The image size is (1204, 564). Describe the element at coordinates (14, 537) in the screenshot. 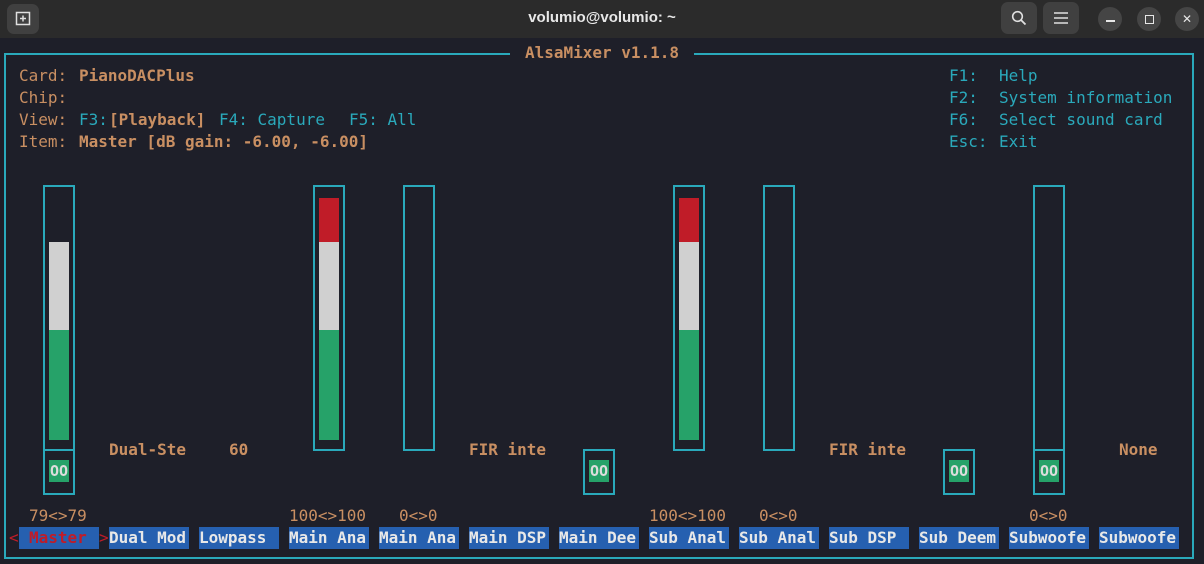

I see `selected-left-marker: <` at that location.